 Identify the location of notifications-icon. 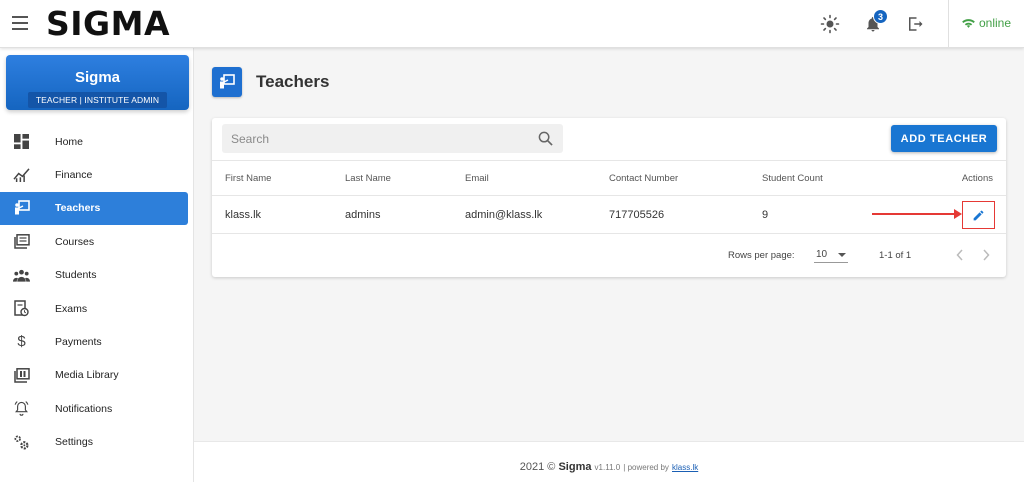
(21, 408).